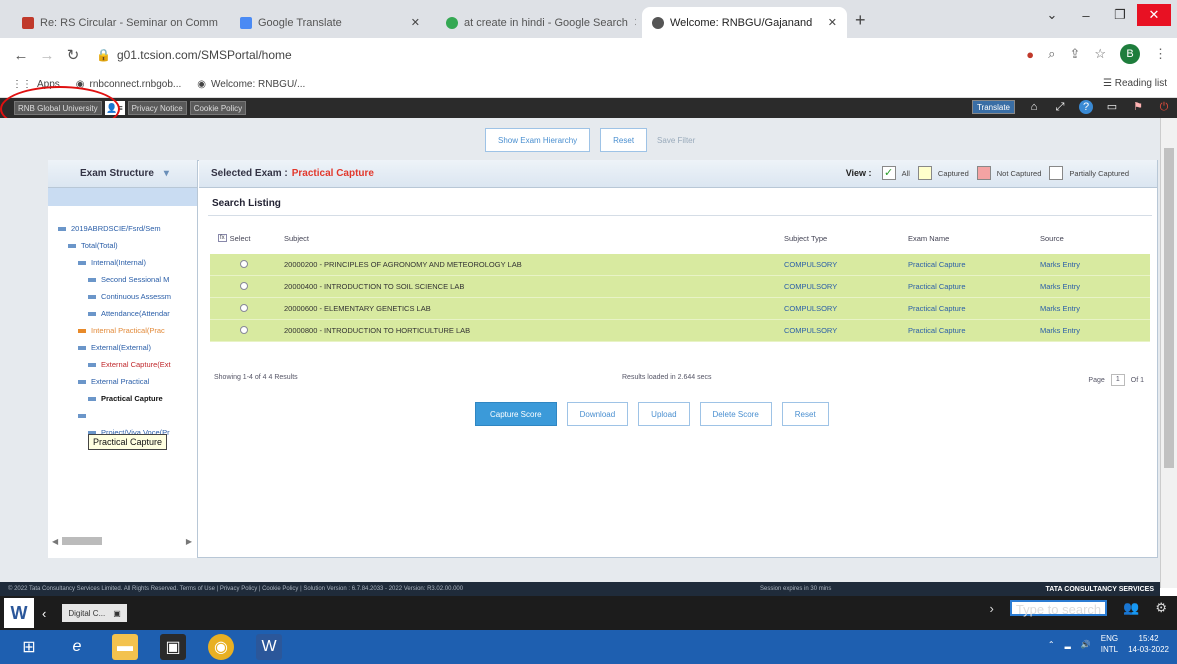  What do you see at coordinates (534, 238) in the screenshot?
I see `column-subject: Subject` at bounding box center [534, 238].